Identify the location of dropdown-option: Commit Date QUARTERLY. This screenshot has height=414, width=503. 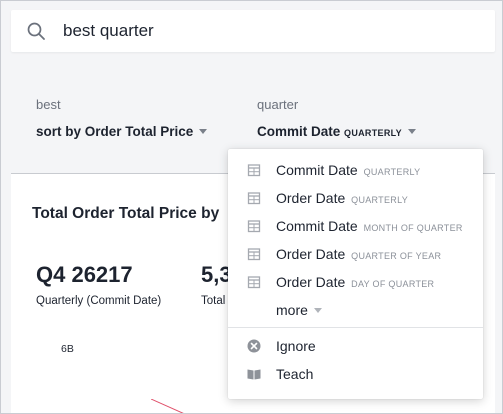
(355, 170).